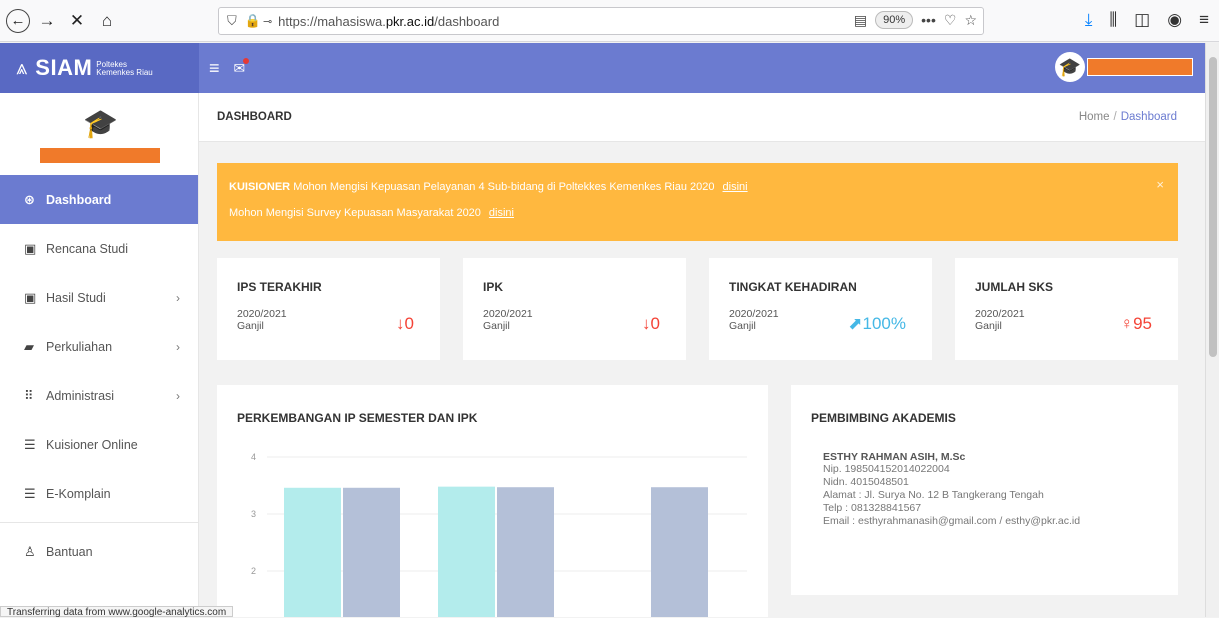 This screenshot has height=618, width=1219. I want to click on sidebar-item-rencana-studi: ▣ Rencana Studi, so click(99, 248).